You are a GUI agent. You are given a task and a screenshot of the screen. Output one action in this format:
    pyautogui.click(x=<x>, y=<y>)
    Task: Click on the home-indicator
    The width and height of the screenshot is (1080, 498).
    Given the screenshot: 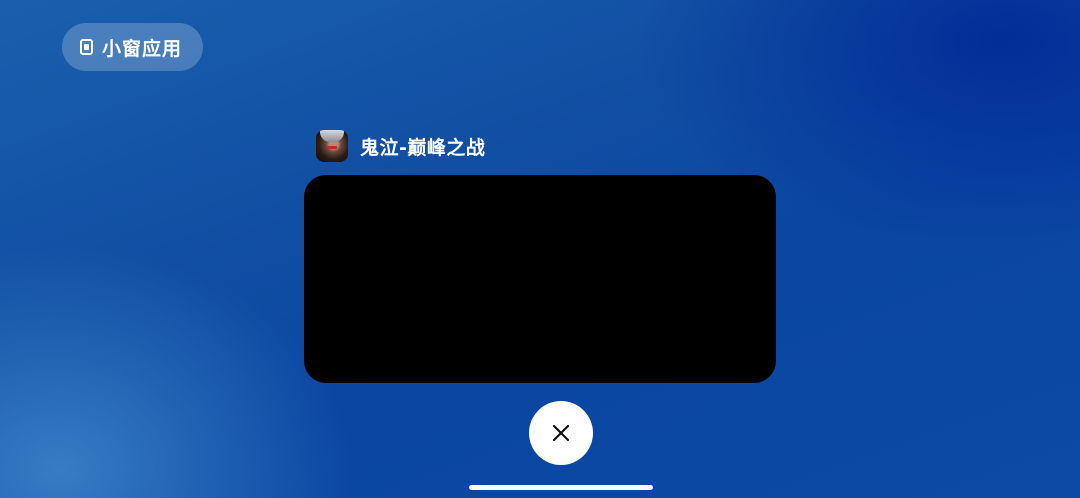 What is the action you would take?
    pyautogui.click(x=561, y=487)
    